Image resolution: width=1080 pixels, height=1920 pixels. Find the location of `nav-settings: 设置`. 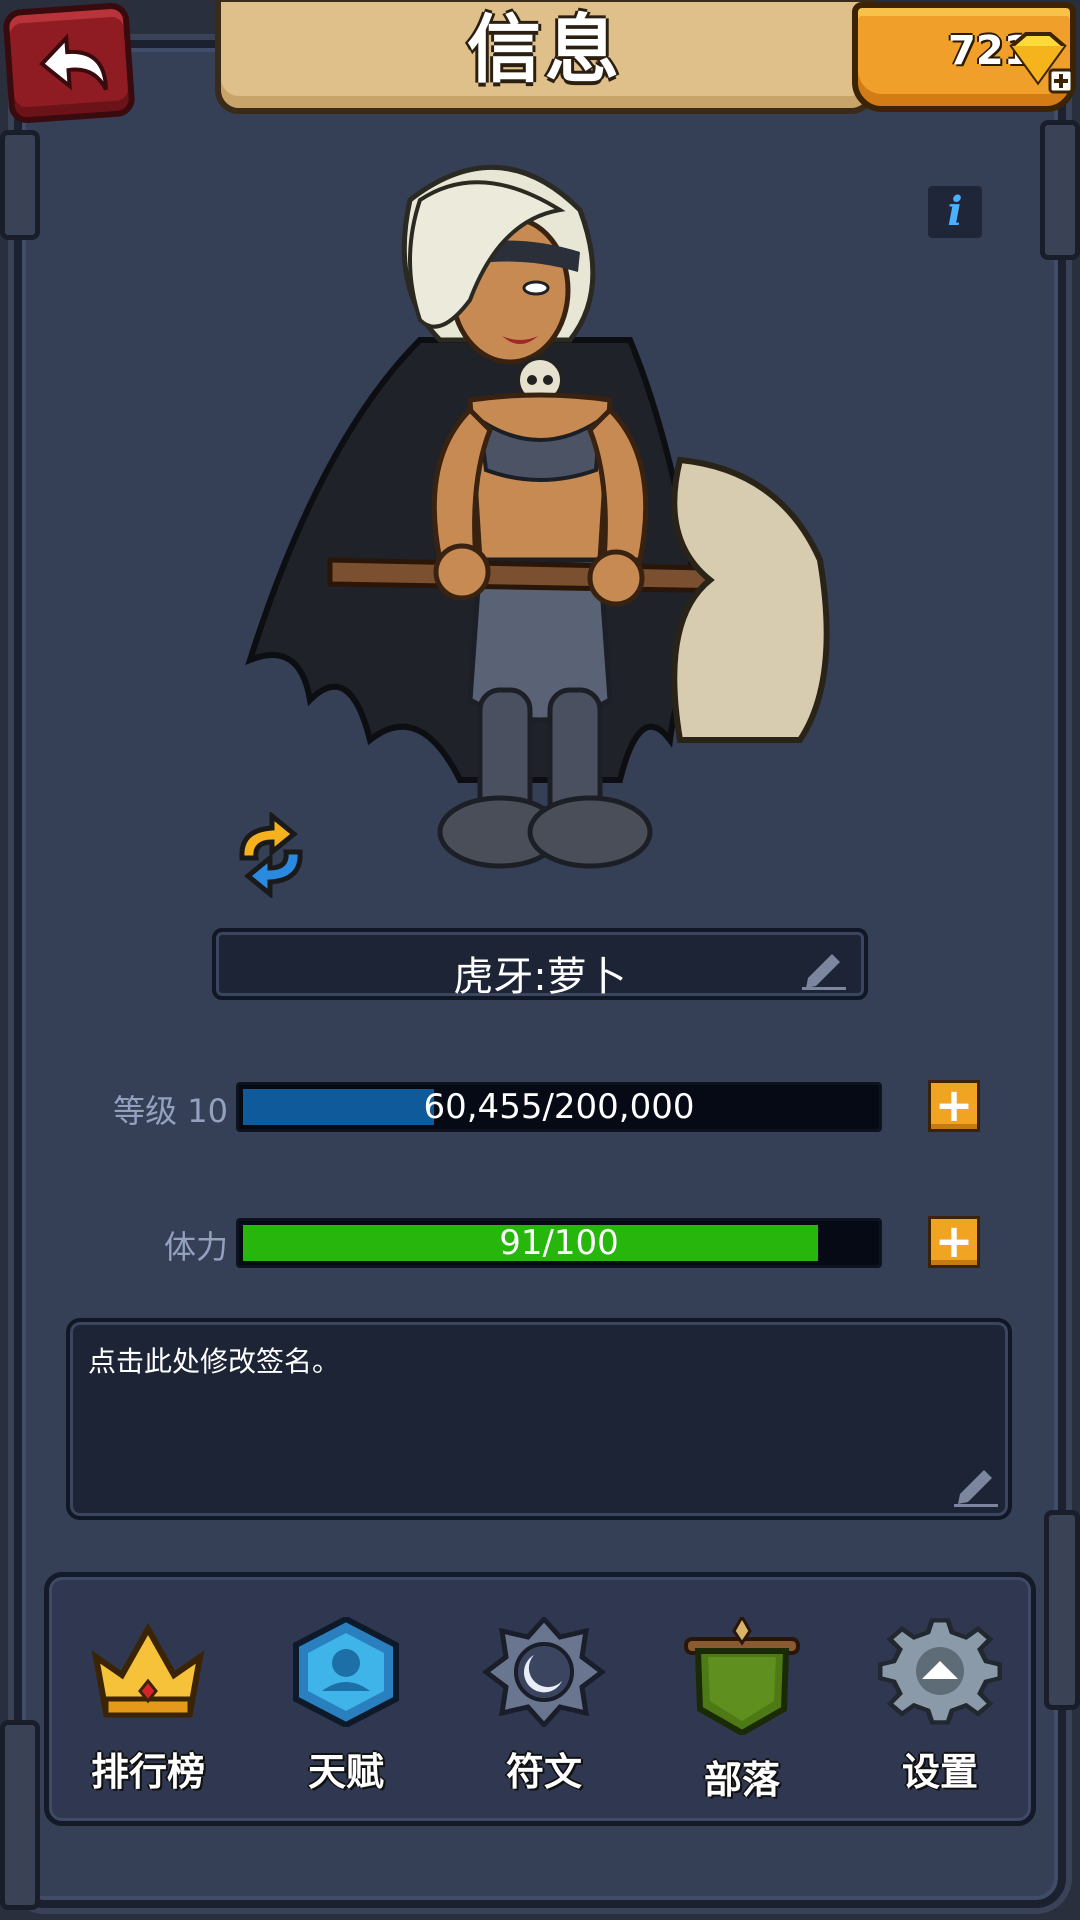

nav-settings: 设置 is located at coordinates (940, 1706).